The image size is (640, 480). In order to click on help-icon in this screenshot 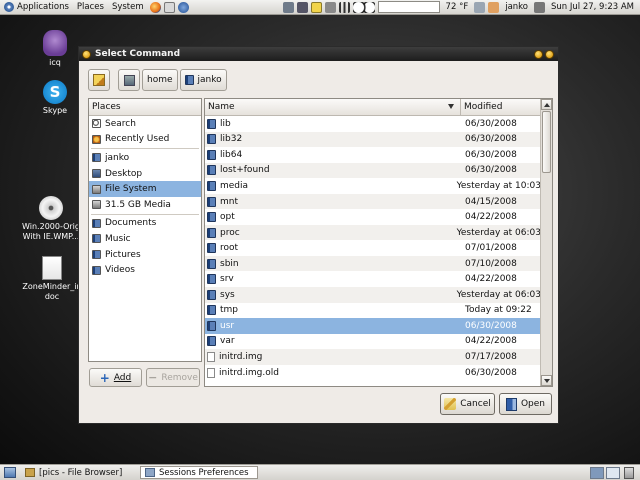, I will do `click(183, 7)`.